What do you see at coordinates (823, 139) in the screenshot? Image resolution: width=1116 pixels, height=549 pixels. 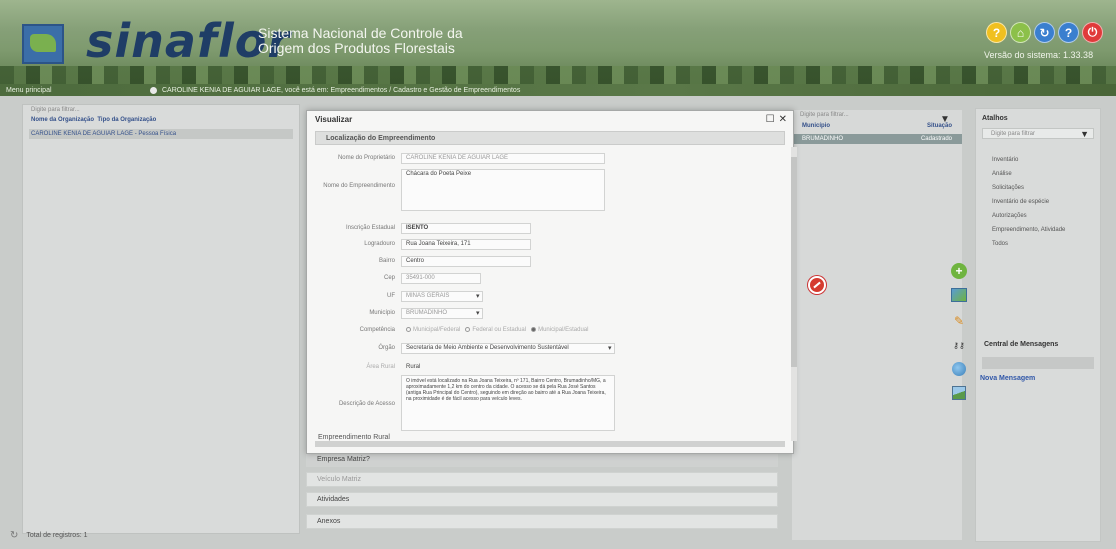 I see `row-municipio: BRUMADINHO` at bounding box center [823, 139].